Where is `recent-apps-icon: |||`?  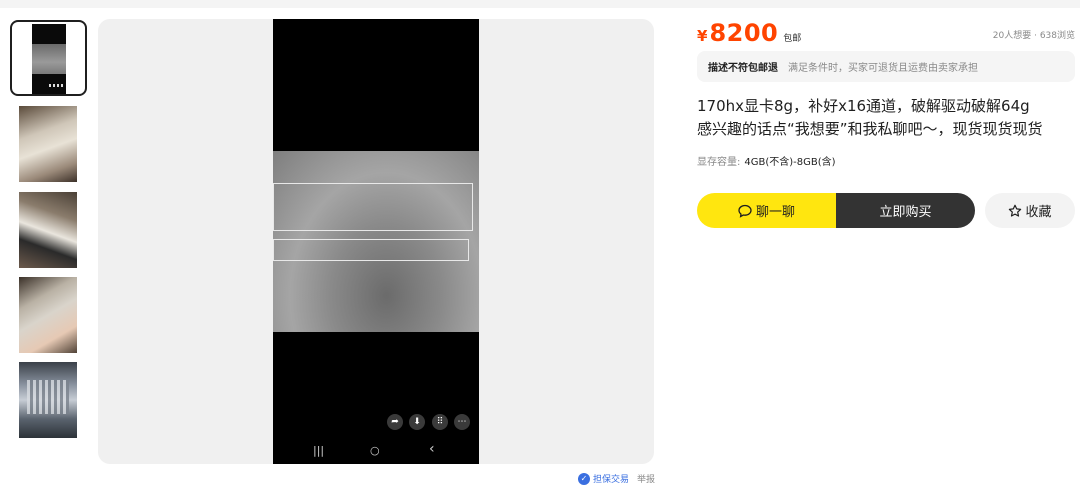 recent-apps-icon: ||| is located at coordinates (319, 450).